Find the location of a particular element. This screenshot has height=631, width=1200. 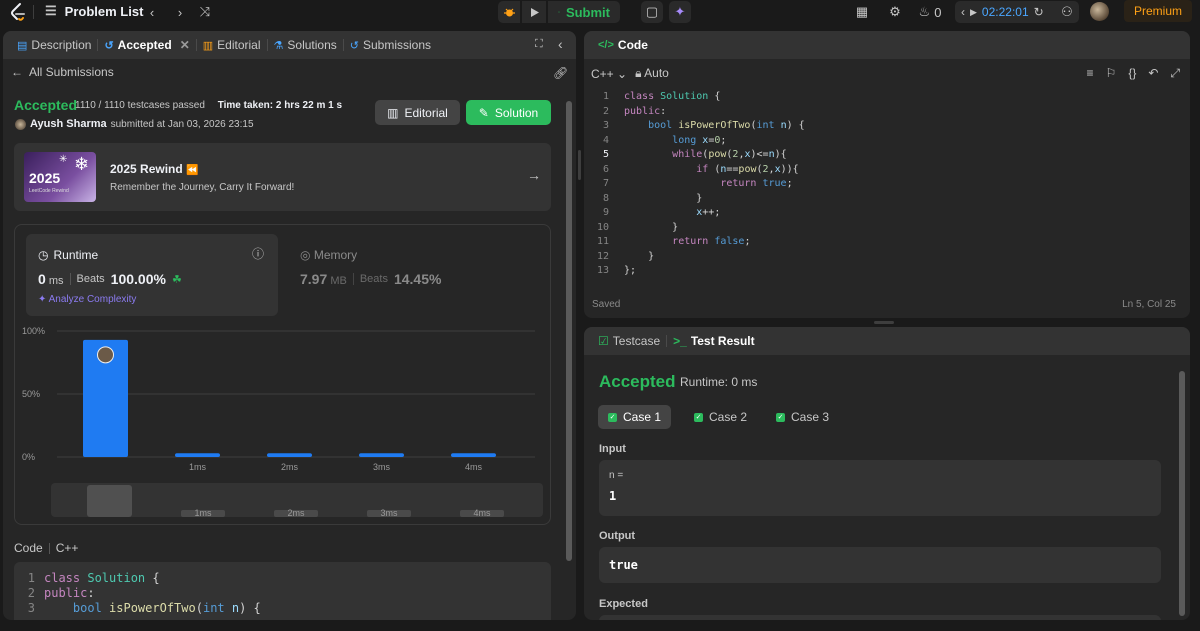

code-lang: C++ is located at coordinates (67, 548).